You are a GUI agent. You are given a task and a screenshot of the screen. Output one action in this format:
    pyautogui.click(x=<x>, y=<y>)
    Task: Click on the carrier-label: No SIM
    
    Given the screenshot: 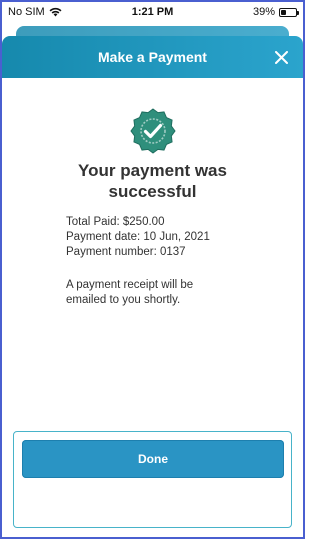 What is the action you would take?
    pyautogui.click(x=26, y=12)
    